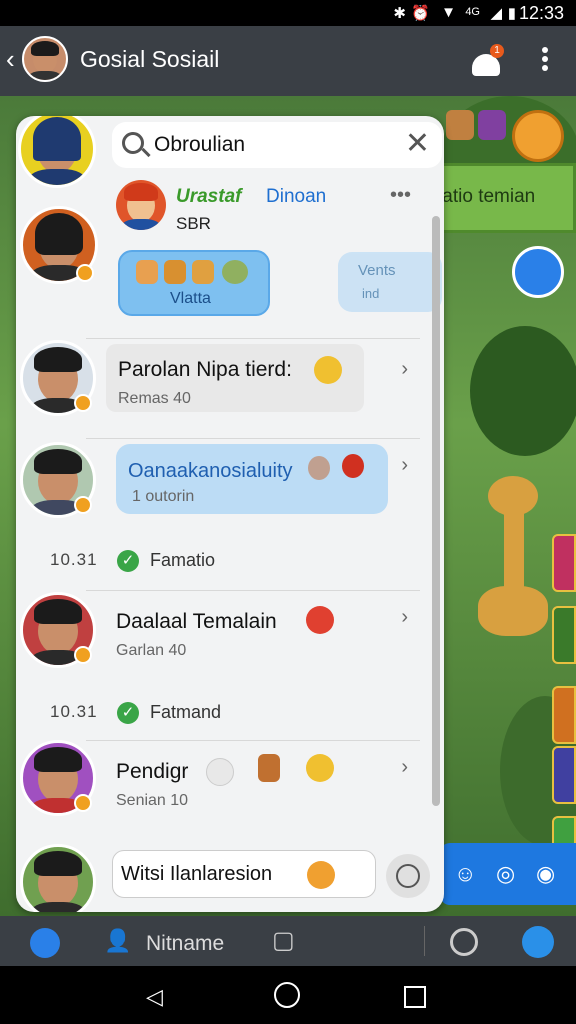 The height and width of the screenshot is (1024, 576). What do you see at coordinates (448, 12) in the screenshot?
I see `wifi-icon: ▼` at bounding box center [448, 12].